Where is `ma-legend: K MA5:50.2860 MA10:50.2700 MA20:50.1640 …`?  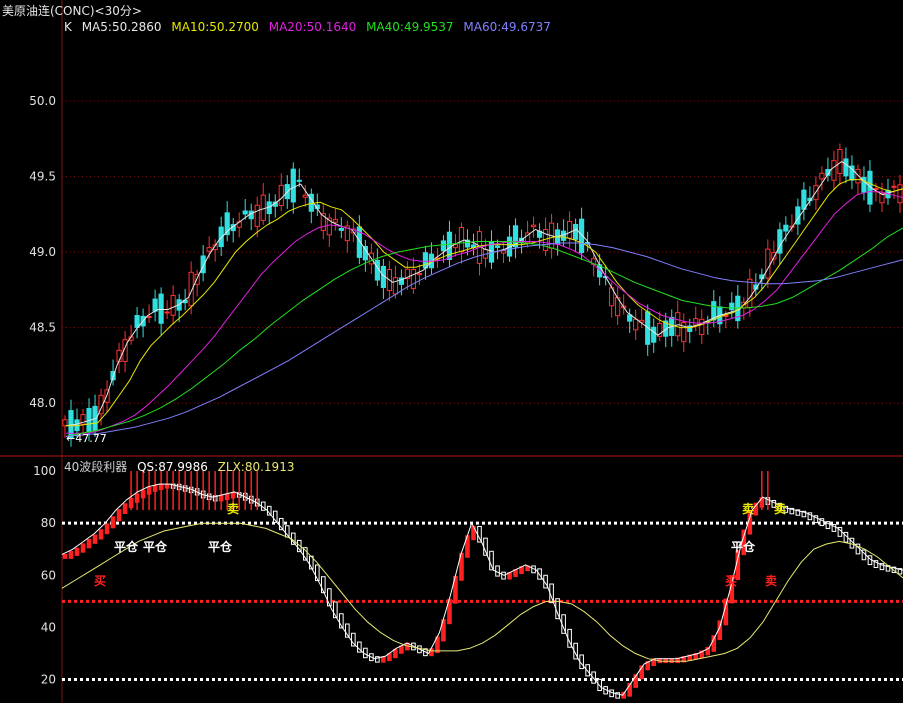 ma-legend: K MA5:50.2860 MA10:50.2700 MA20:50.1640 … is located at coordinates (310, 27).